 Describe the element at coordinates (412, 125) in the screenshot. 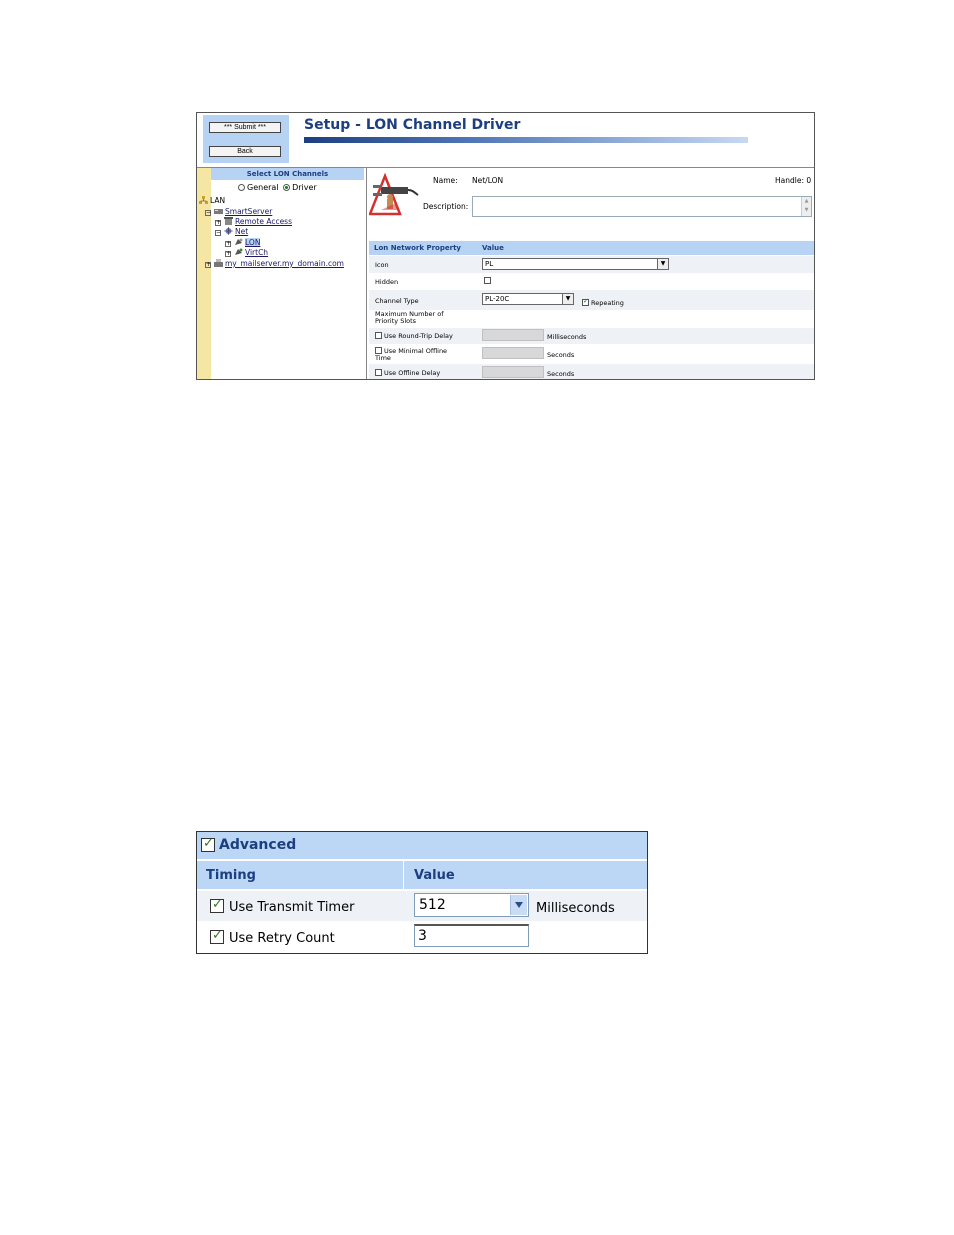

I see `page-title: Setup - LON Channel Driver` at that location.